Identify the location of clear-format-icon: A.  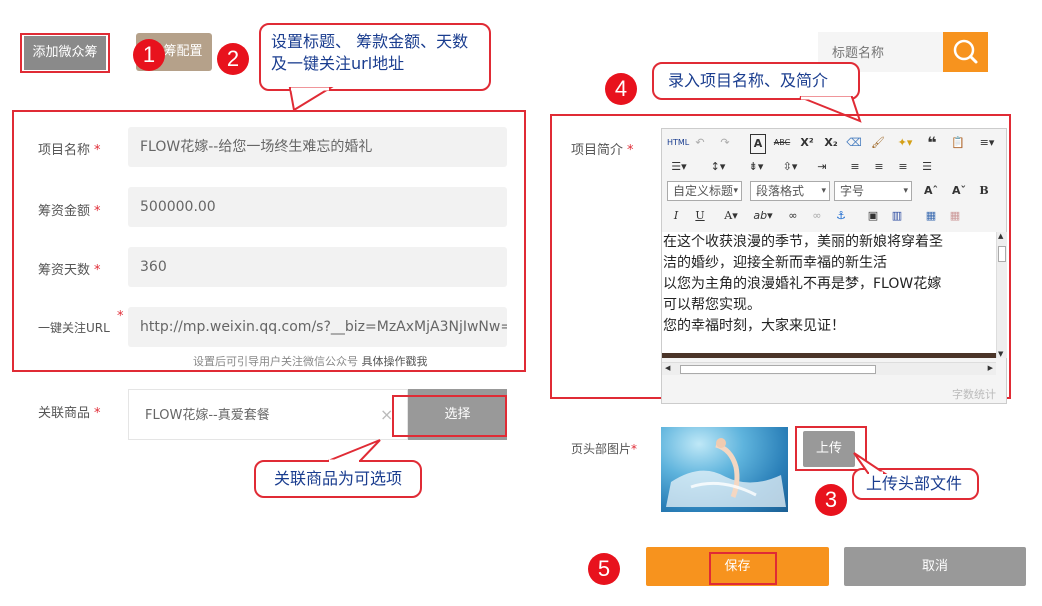
(758, 144).